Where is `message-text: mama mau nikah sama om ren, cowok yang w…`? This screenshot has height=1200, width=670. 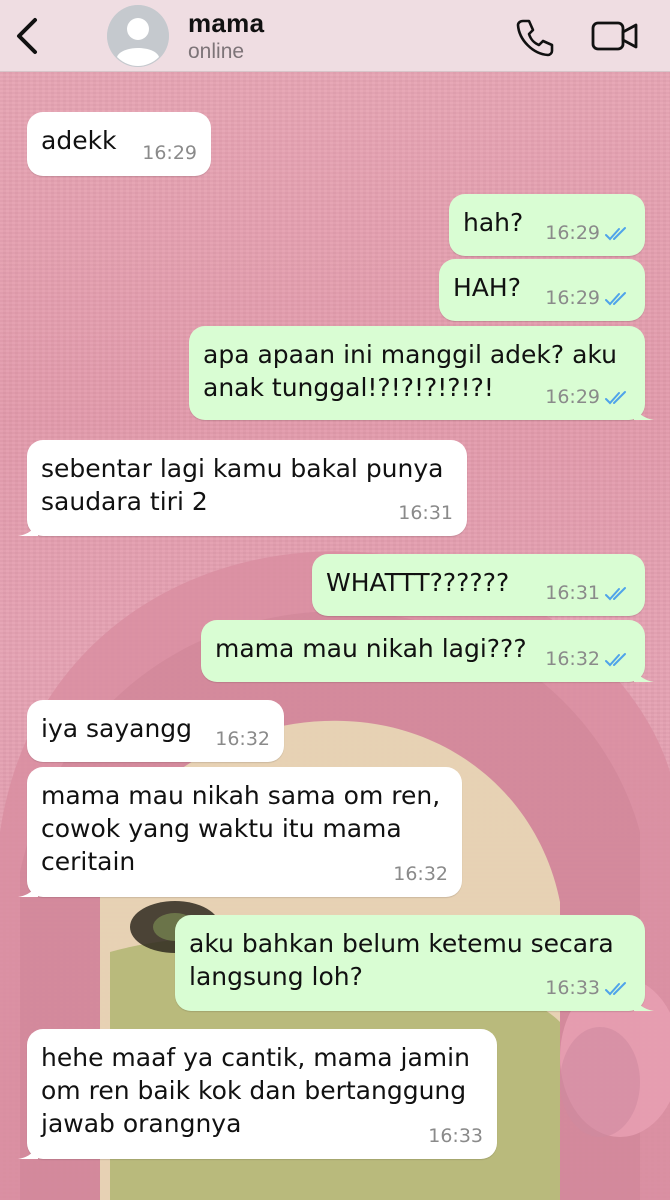 message-text: mama mau nikah sama om ren, cowok yang w… is located at coordinates (241, 828).